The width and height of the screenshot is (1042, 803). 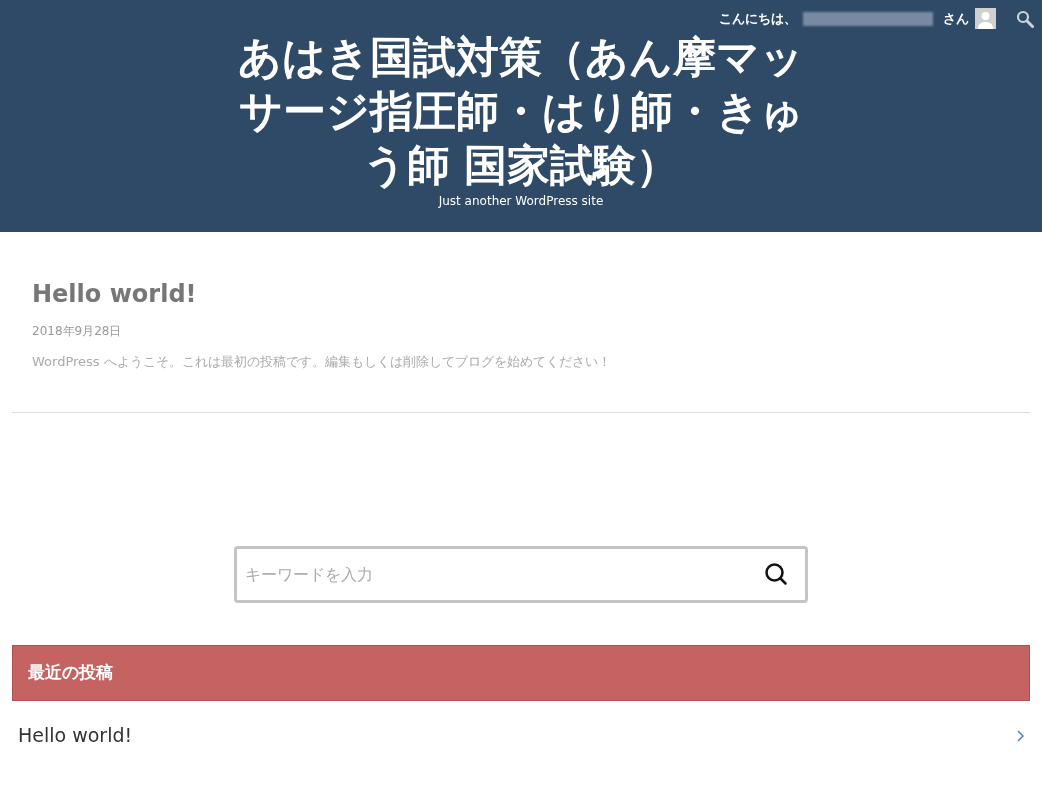 I want to click on recent-post-link: Hello world!, so click(x=521, y=735).